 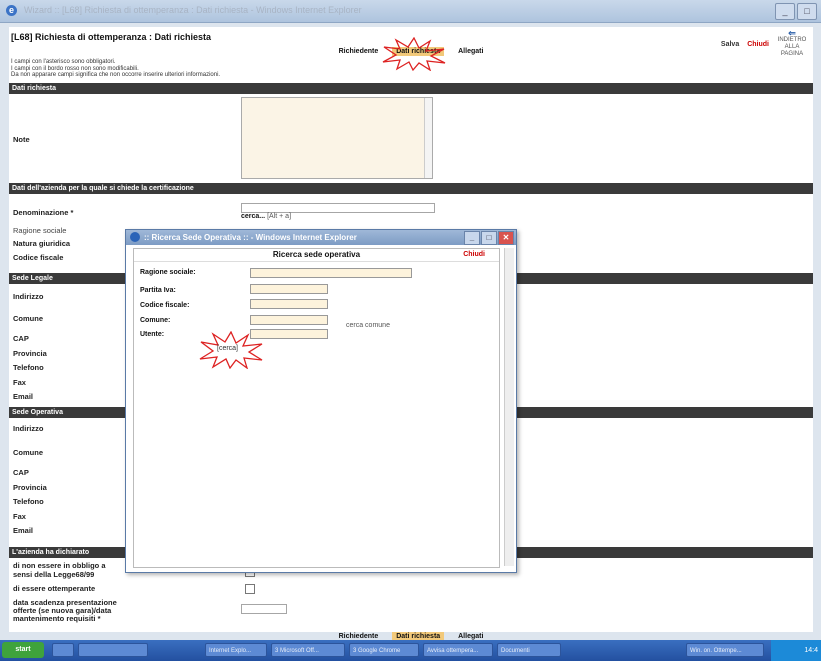 I want to click on ragione-sociale-label: Ragione sociale, so click(x=40, y=230).